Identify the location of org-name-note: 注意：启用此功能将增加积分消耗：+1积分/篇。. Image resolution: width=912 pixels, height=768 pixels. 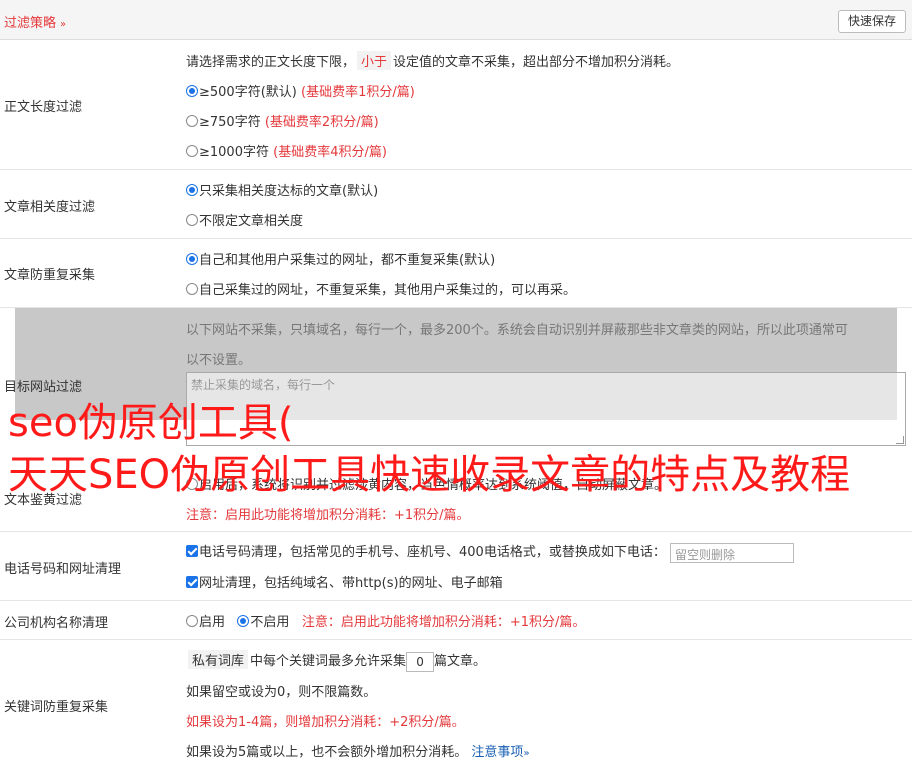
(443, 622).